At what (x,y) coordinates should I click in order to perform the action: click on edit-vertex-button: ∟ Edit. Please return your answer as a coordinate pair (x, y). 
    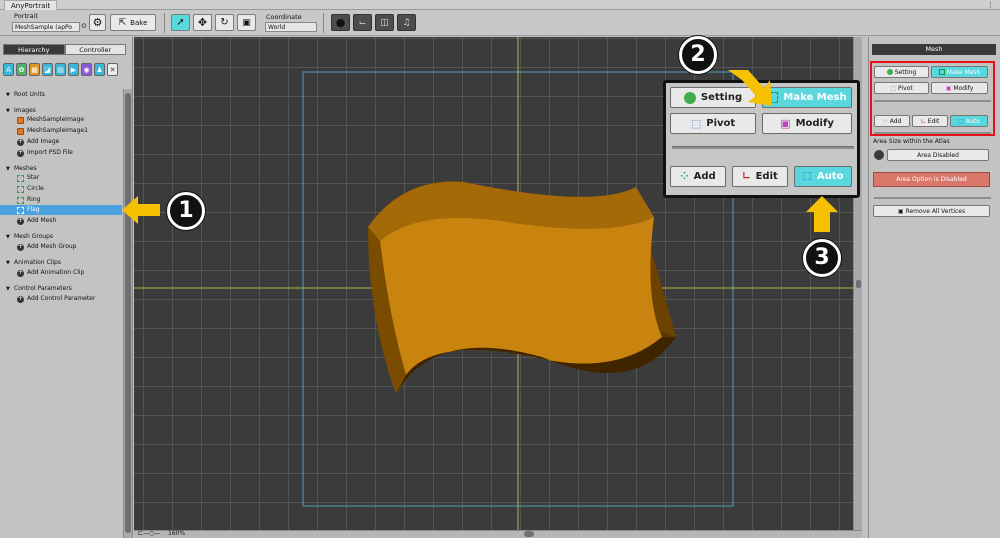
    Looking at the image, I should click on (930, 121).